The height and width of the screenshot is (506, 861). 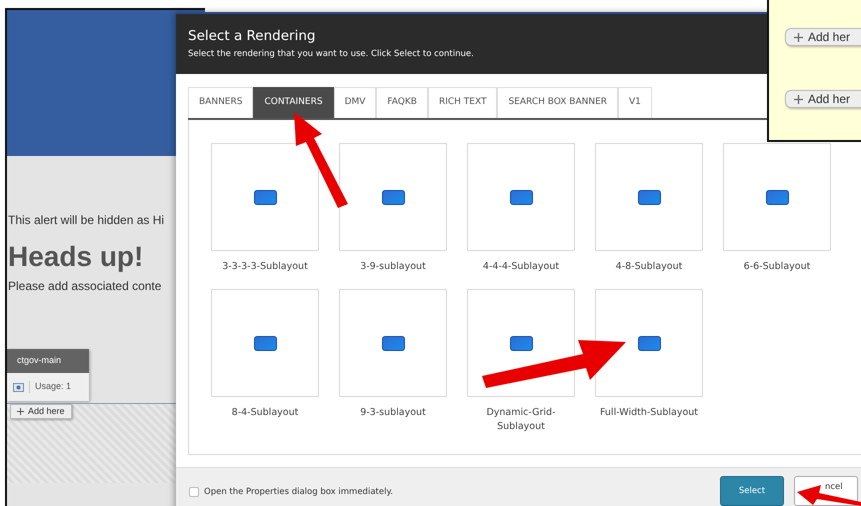 I want to click on tab: CONTAINERS, so click(x=293, y=102).